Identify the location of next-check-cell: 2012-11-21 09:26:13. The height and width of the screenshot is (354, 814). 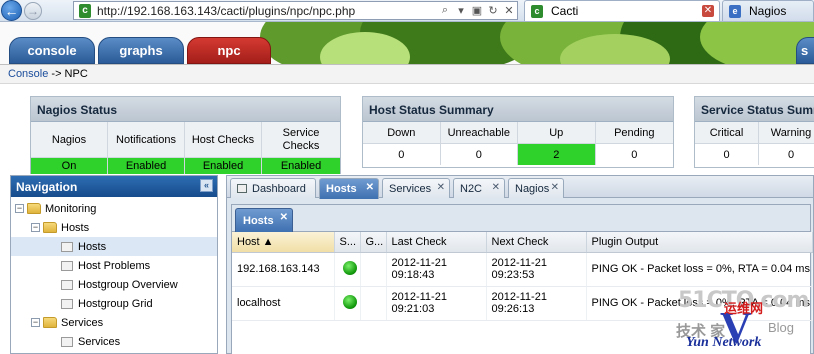
(536, 303).